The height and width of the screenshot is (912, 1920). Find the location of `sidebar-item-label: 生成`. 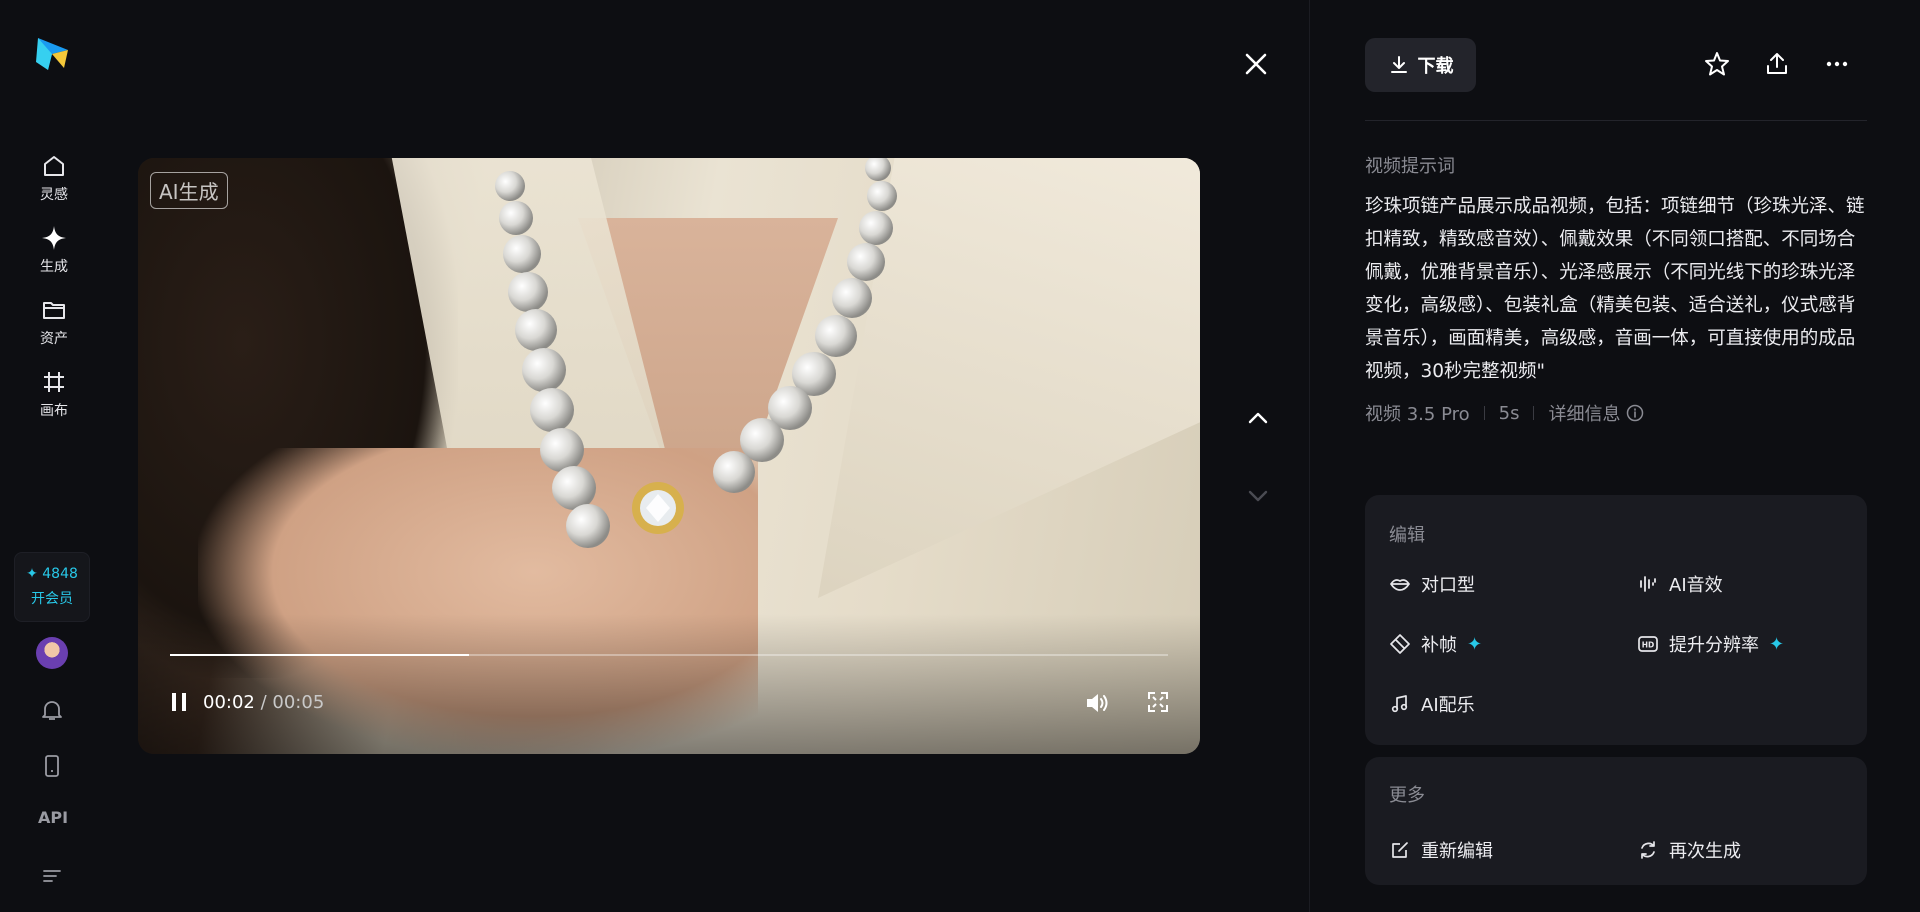

sidebar-item-label: 生成 is located at coordinates (54, 267).